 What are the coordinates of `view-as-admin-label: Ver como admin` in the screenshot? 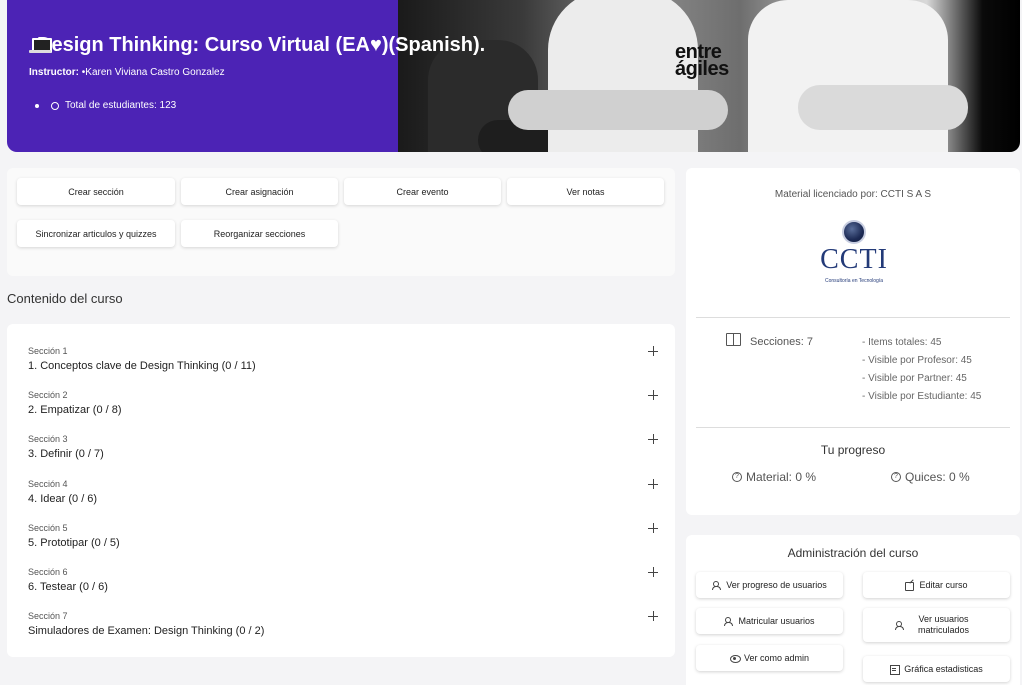 It's located at (776, 657).